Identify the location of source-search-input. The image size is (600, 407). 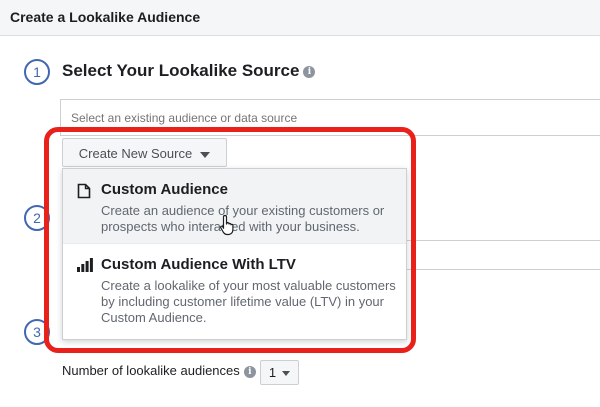
(330, 117).